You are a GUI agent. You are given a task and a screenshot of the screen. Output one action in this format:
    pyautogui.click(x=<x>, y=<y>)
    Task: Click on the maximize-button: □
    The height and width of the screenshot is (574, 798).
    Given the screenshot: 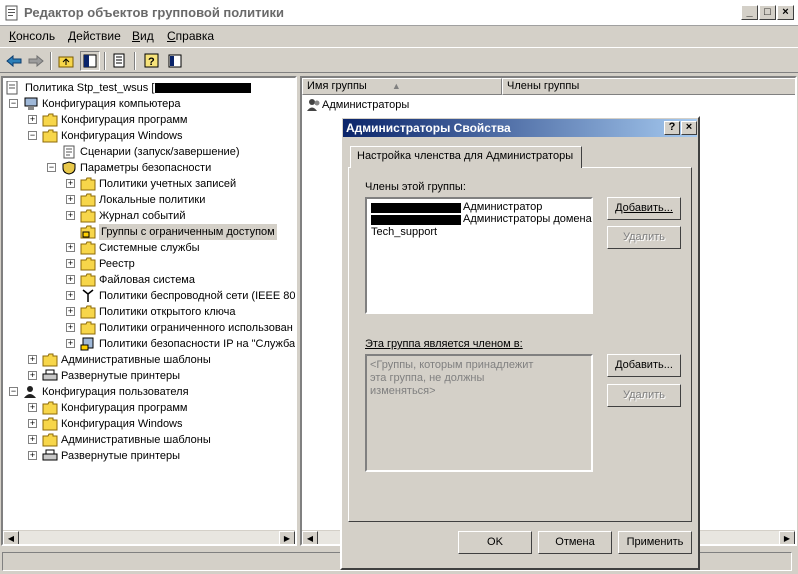 What is the action you would take?
    pyautogui.click(x=767, y=12)
    